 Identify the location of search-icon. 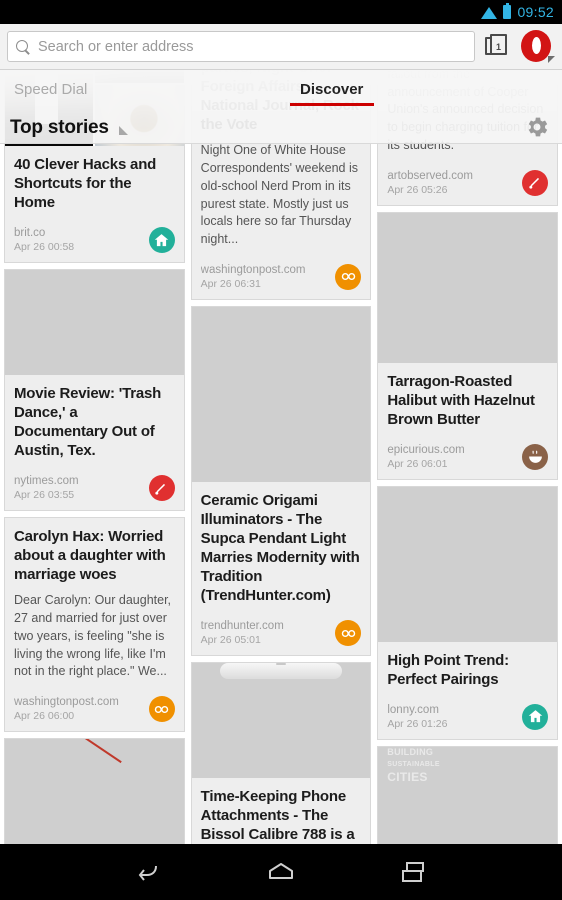
(23, 46).